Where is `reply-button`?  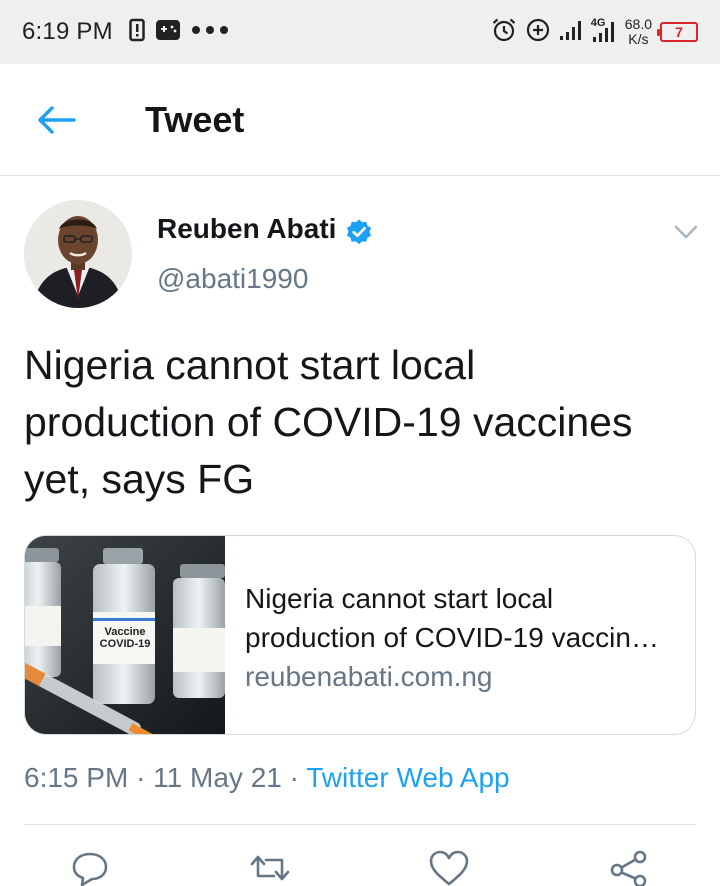 reply-button is located at coordinates (90, 868).